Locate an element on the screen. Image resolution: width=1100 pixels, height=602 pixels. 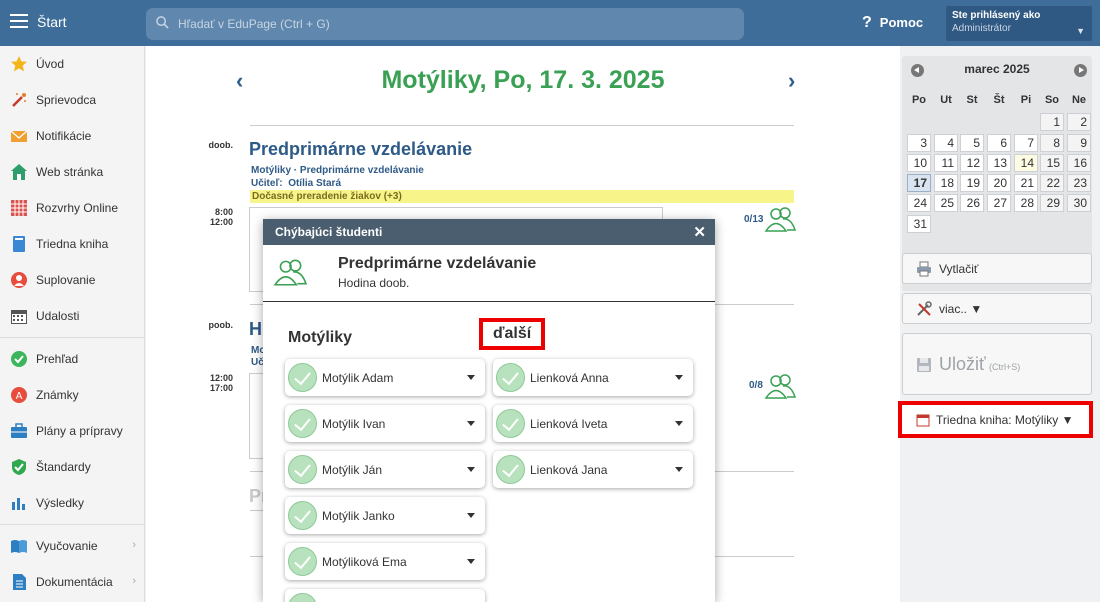
lesson-title: H is located at coordinates (255, 329).